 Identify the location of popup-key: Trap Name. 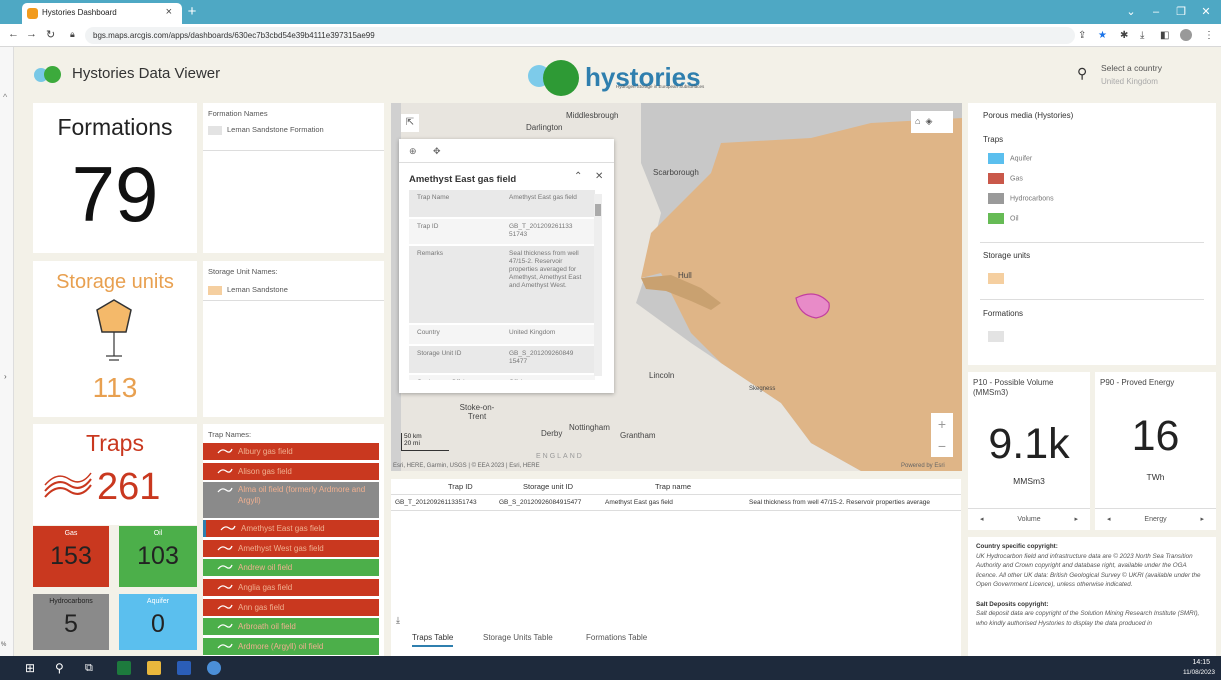
(433, 197).